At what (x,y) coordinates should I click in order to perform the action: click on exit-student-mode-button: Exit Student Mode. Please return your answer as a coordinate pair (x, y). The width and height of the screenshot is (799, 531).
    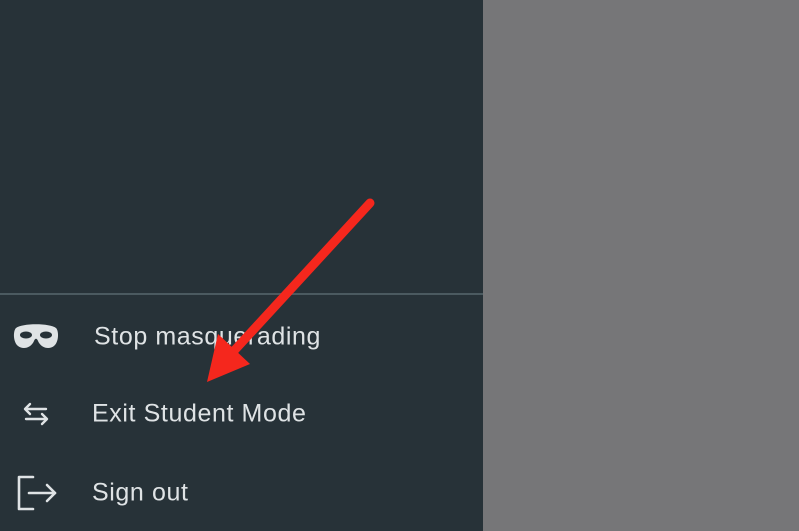
    Looking at the image, I should click on (241, 414).